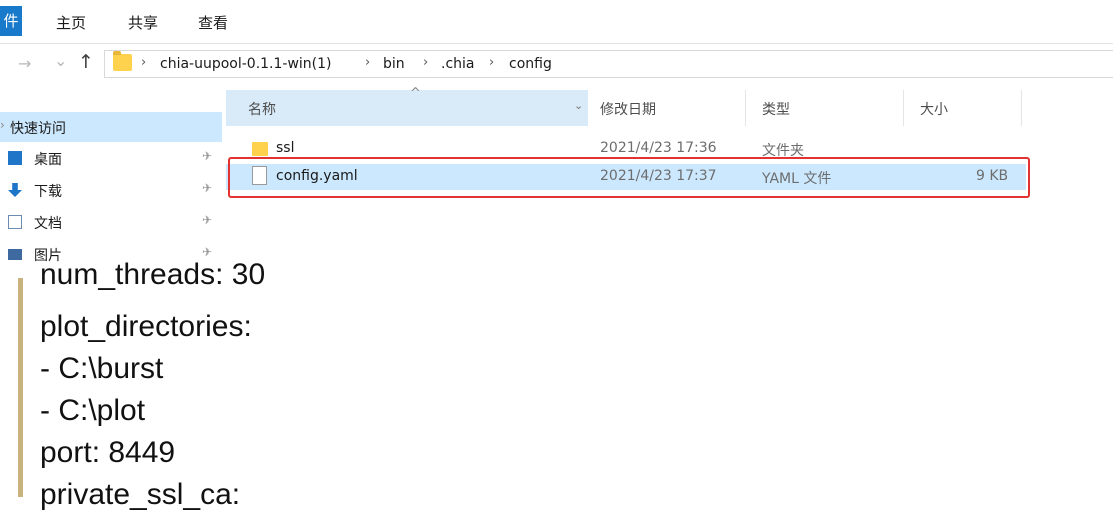  Describe the element at coordinates (629, 177) in the screenshot. I see `red-highlight-box` at that location.